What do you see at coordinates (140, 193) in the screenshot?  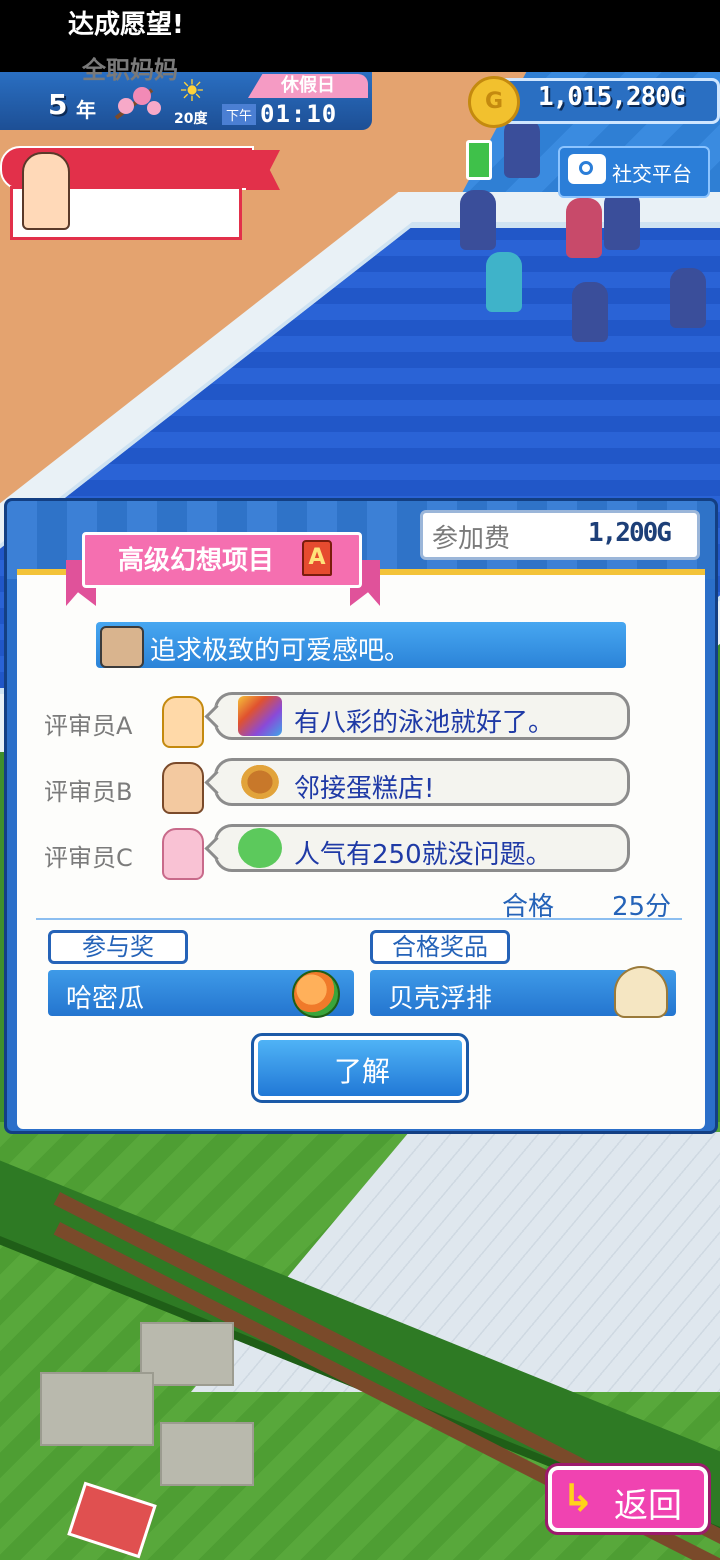 I see `wish-notification` at bounding box center [140, 193].